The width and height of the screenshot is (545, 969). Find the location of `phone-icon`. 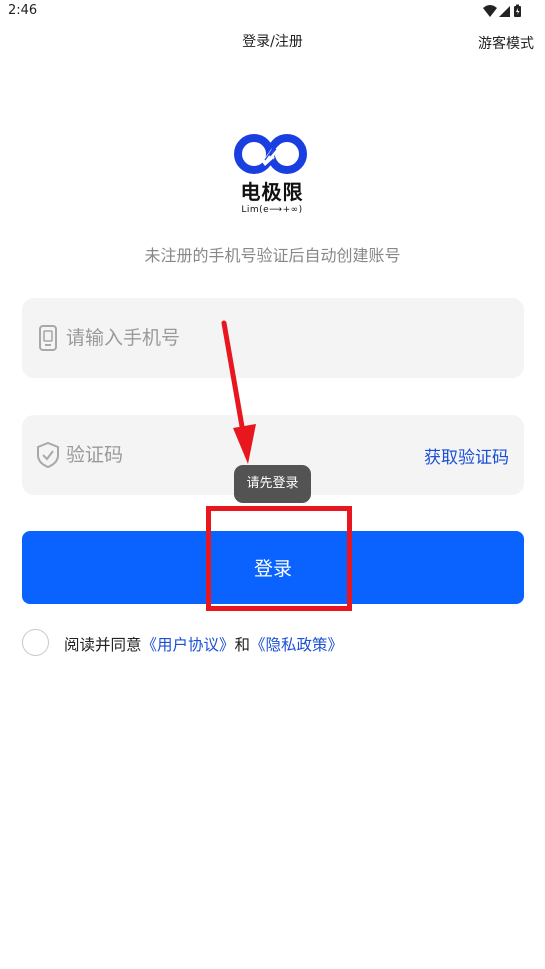

phone-icon is located at coordinates (48, 338).